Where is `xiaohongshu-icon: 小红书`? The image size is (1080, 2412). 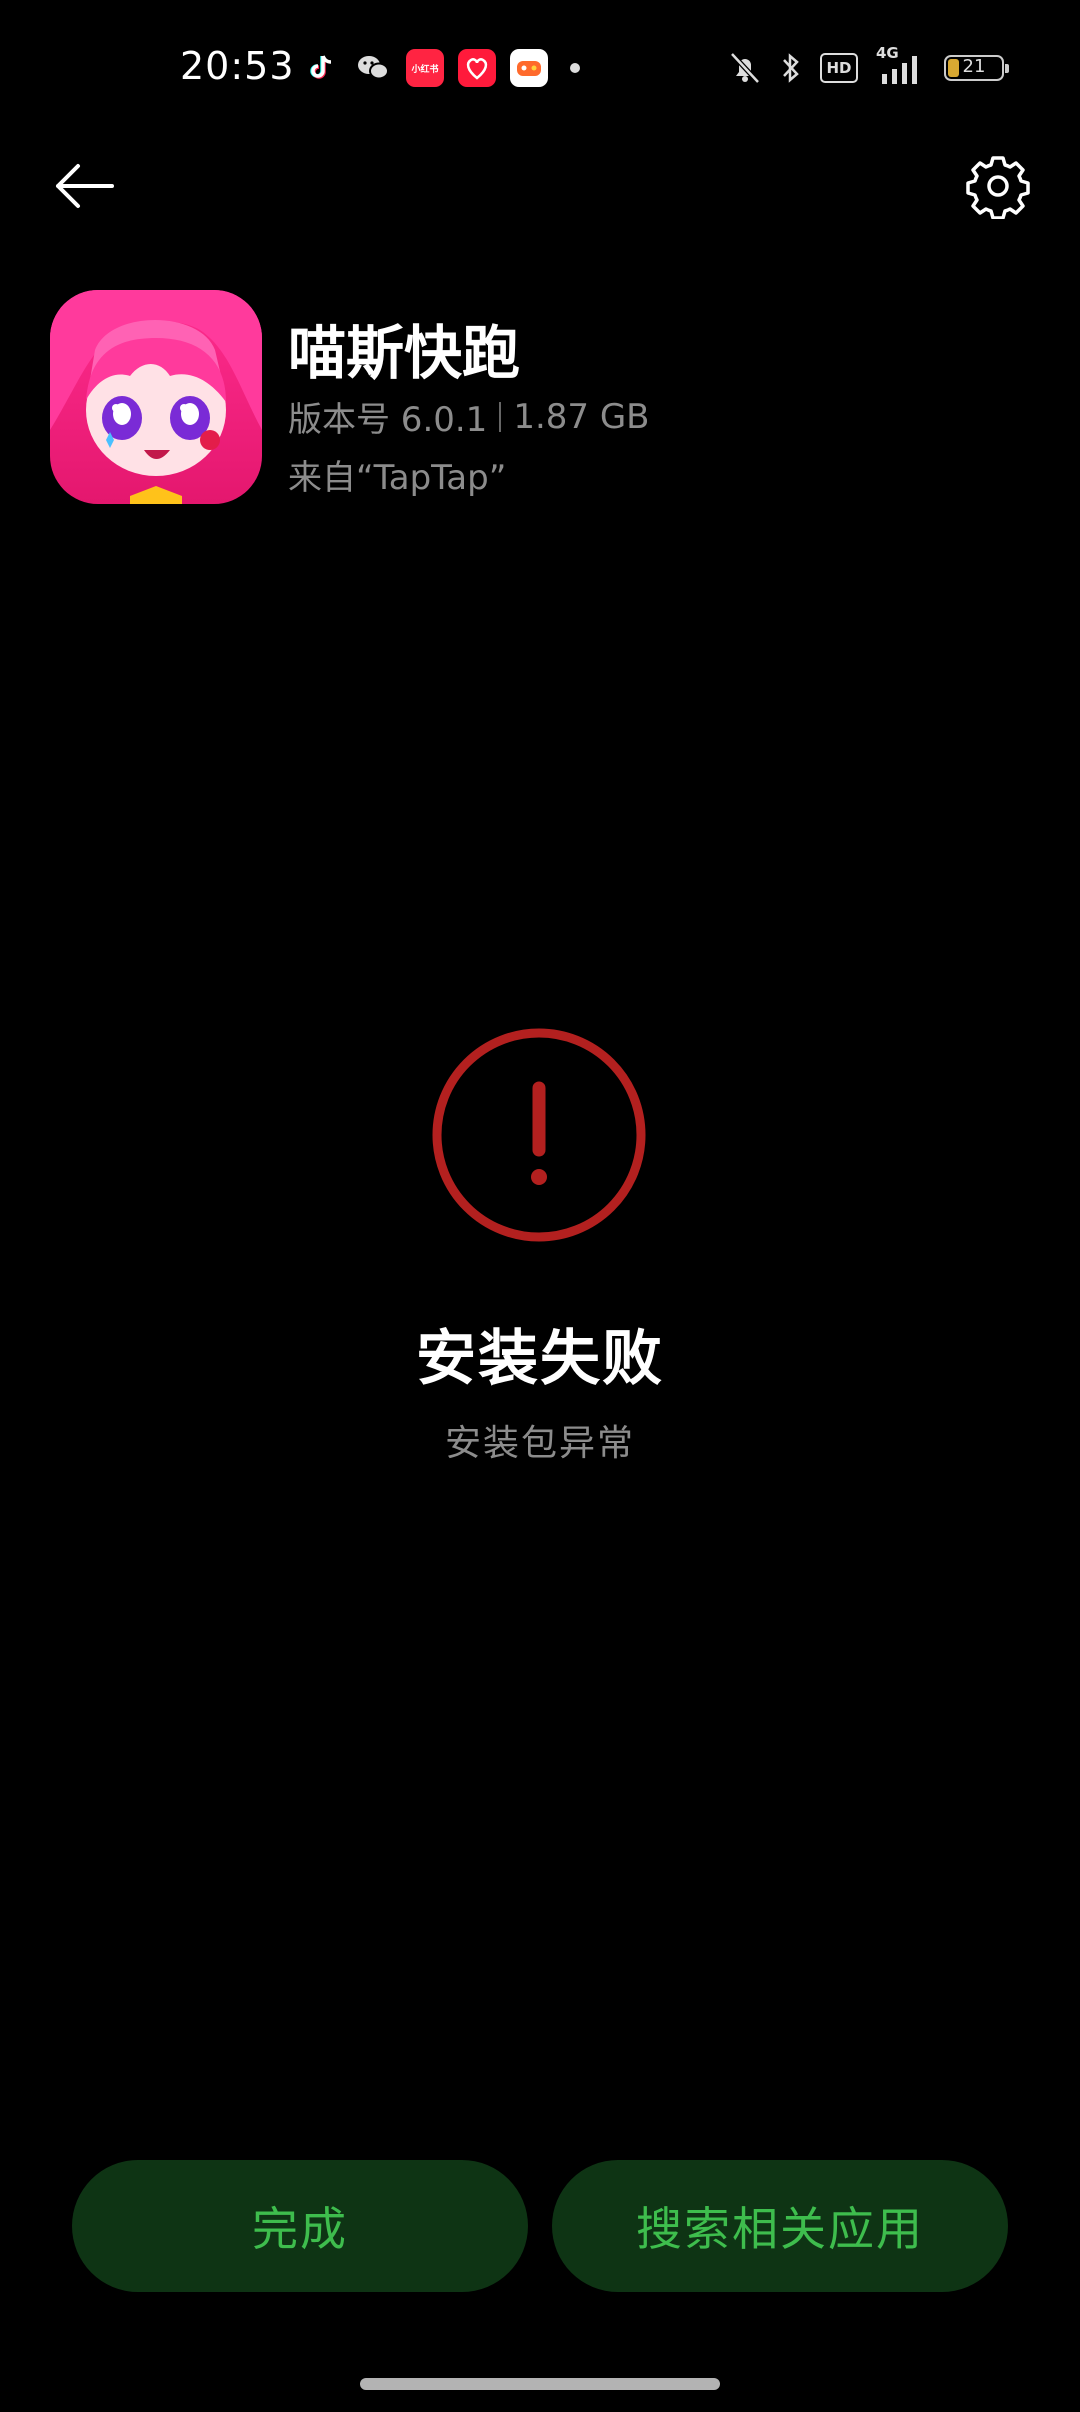
xiaohongshu-icon: 小红书 is located at coordinates (425, 68).